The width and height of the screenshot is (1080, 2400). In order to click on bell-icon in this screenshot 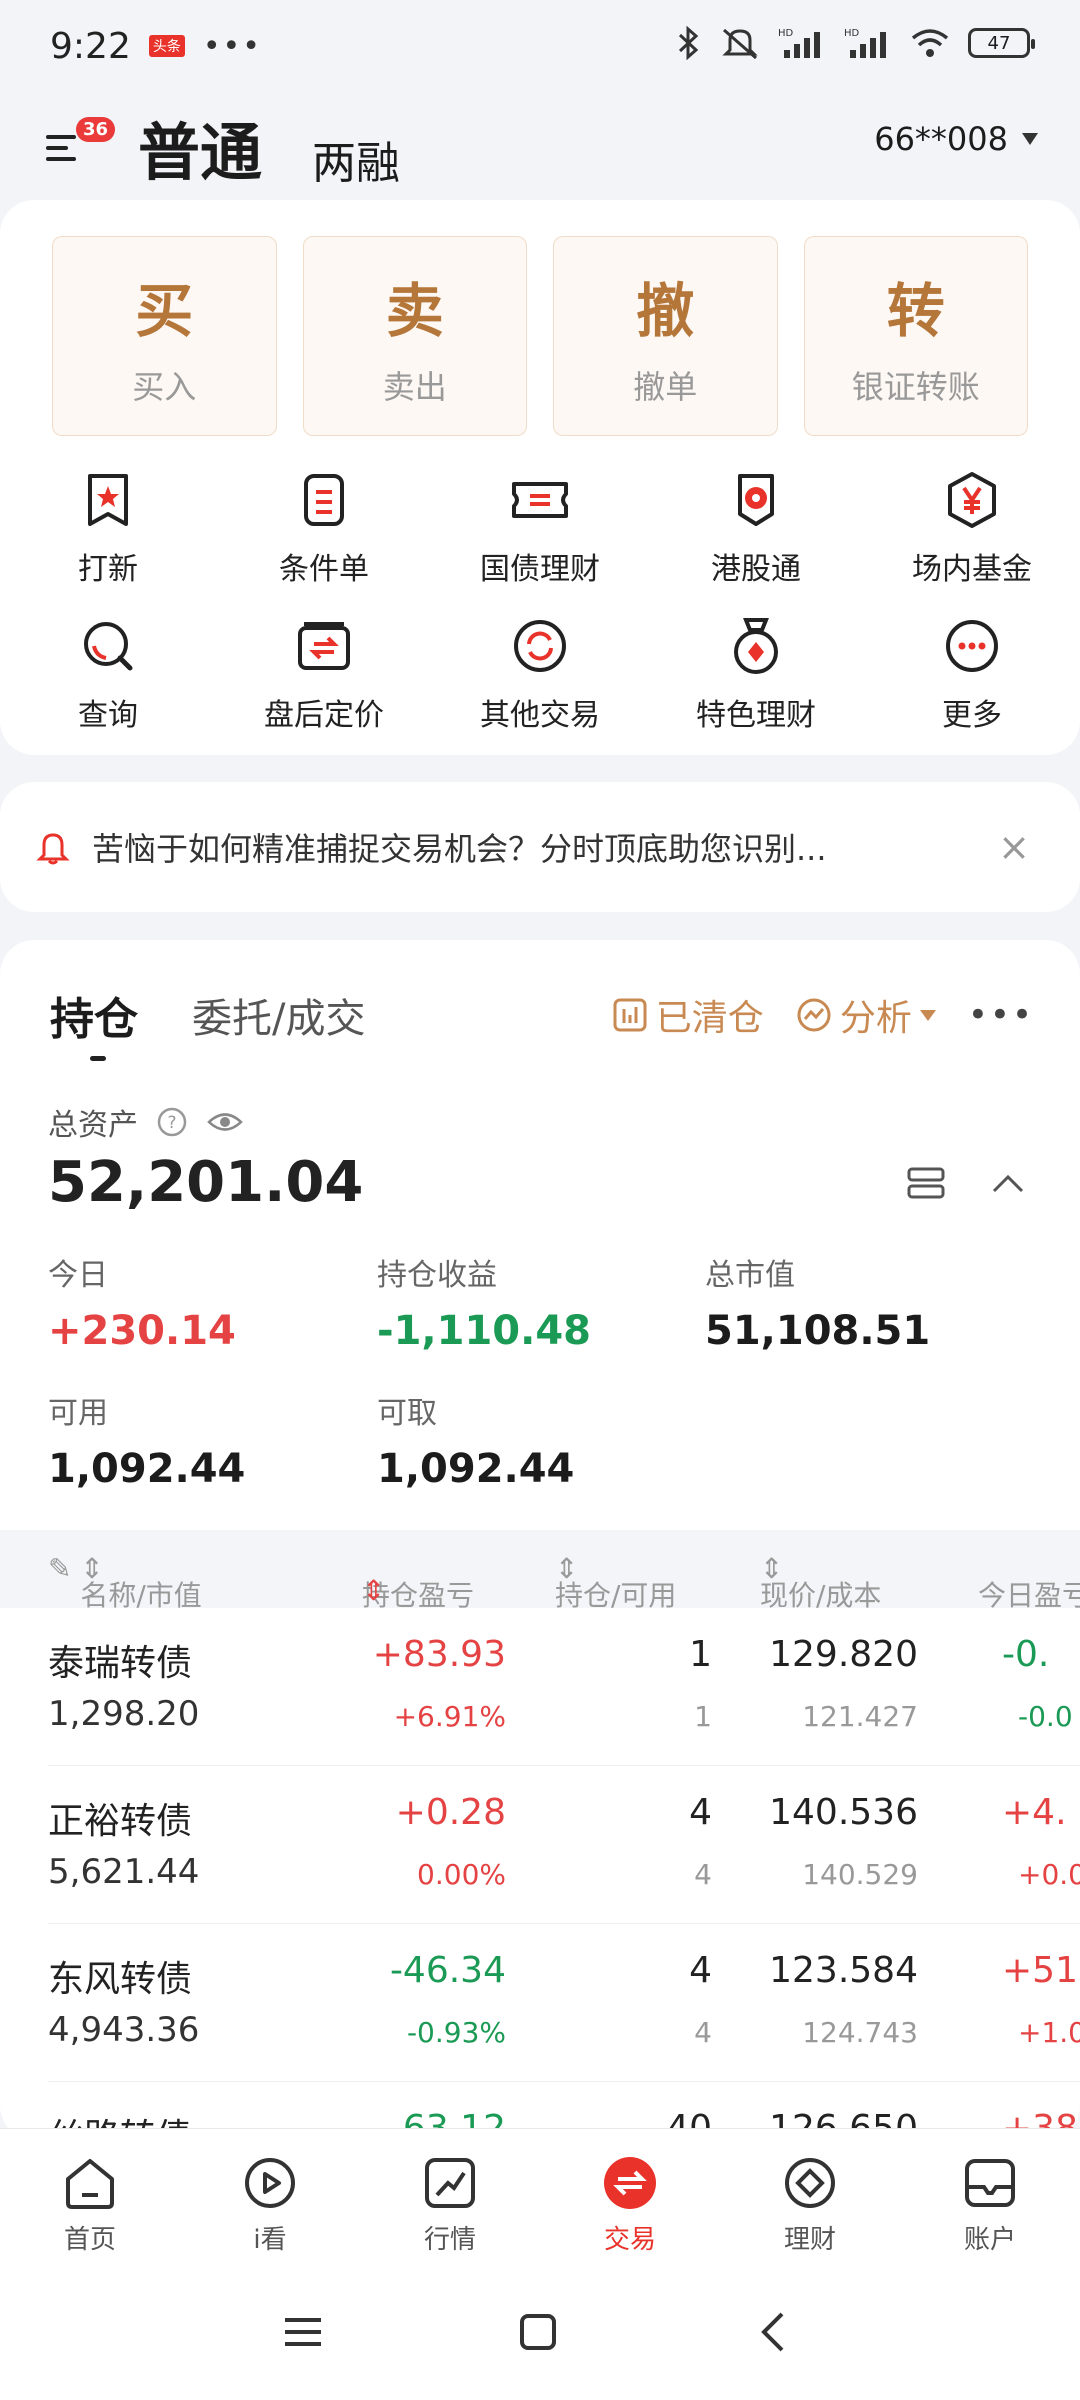, I will do `click(53, 849)`.